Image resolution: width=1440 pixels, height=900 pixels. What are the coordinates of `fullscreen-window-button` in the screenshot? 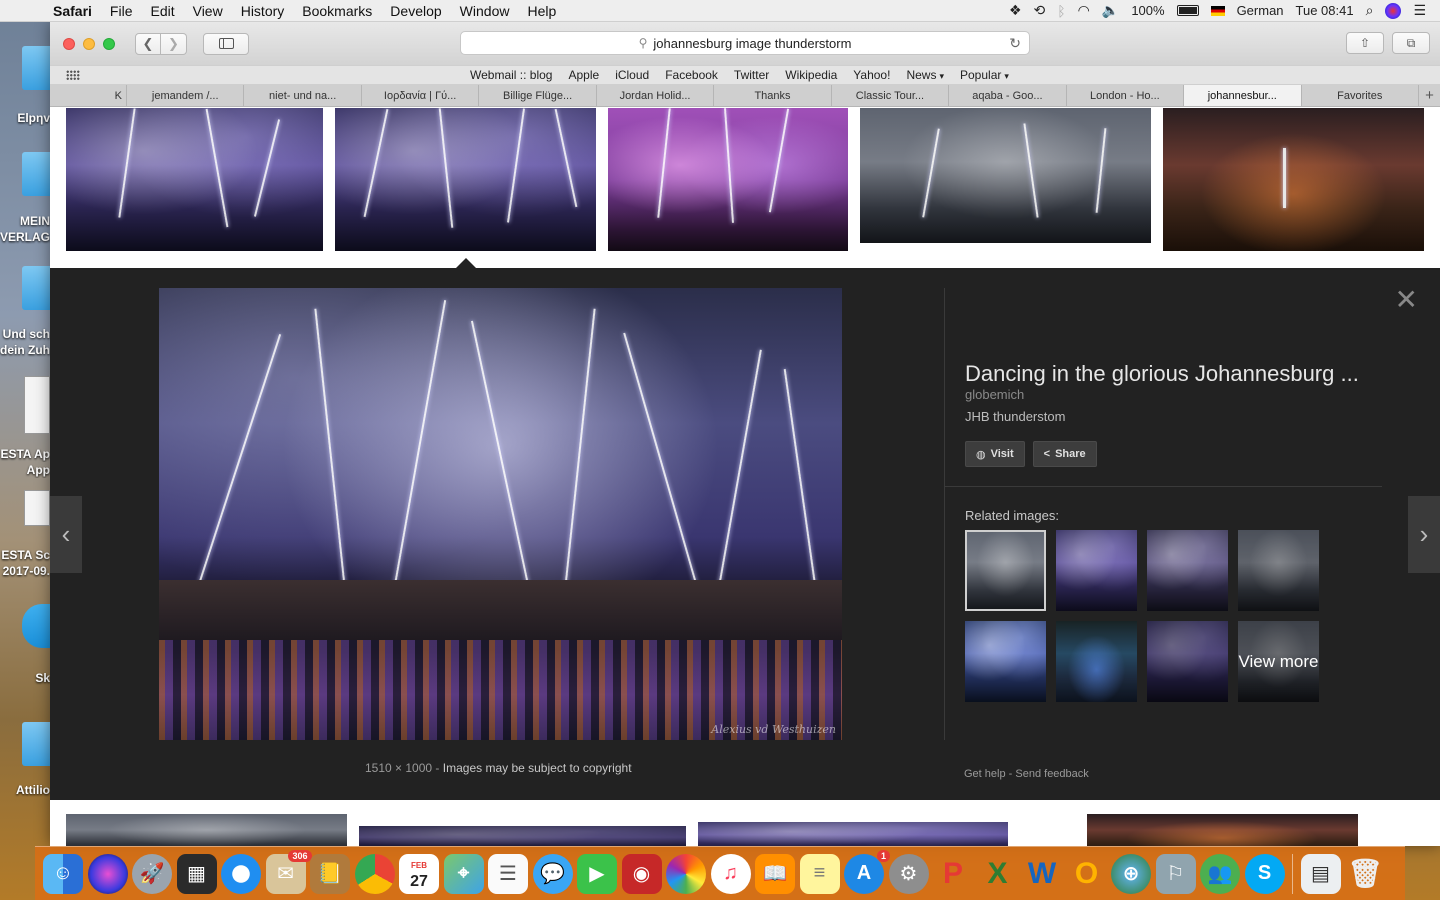 It's located at (109, 43).